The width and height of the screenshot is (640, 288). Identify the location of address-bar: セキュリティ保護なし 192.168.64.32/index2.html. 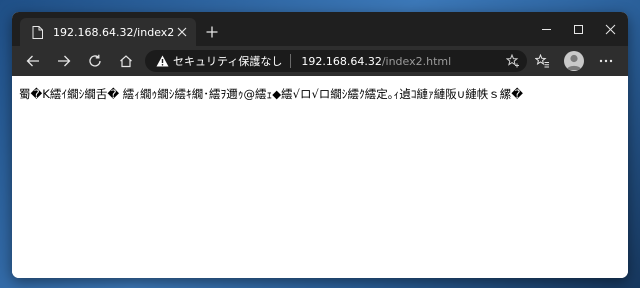
(336, 61).